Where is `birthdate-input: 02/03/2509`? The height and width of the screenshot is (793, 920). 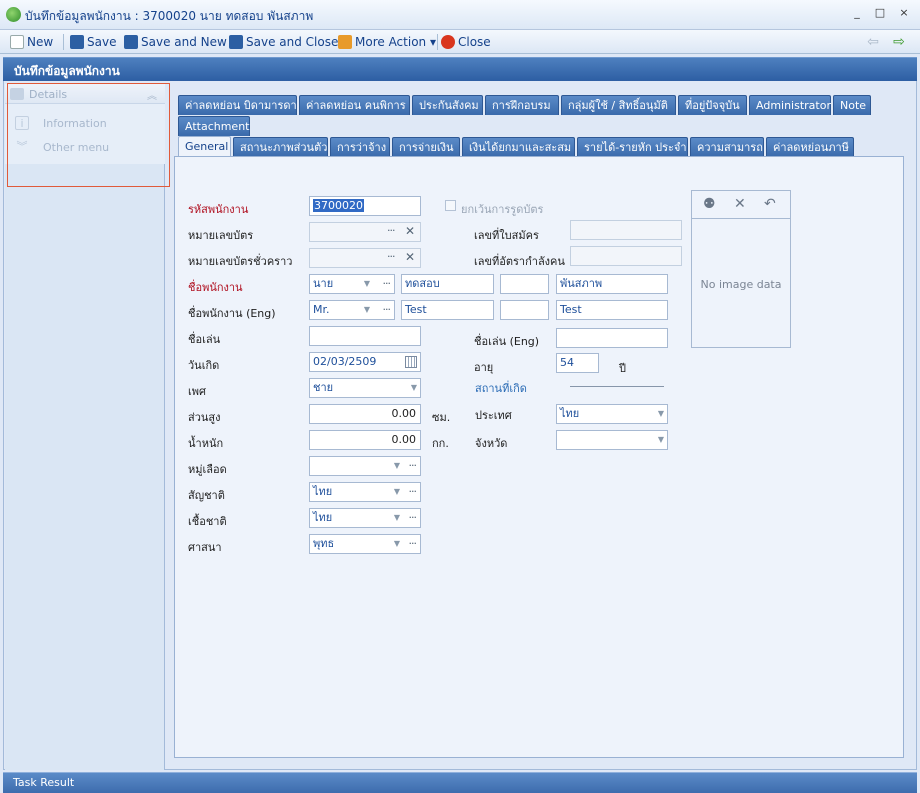 birthdate-input: 02/03/2509 is located at coordinates (365, 362).